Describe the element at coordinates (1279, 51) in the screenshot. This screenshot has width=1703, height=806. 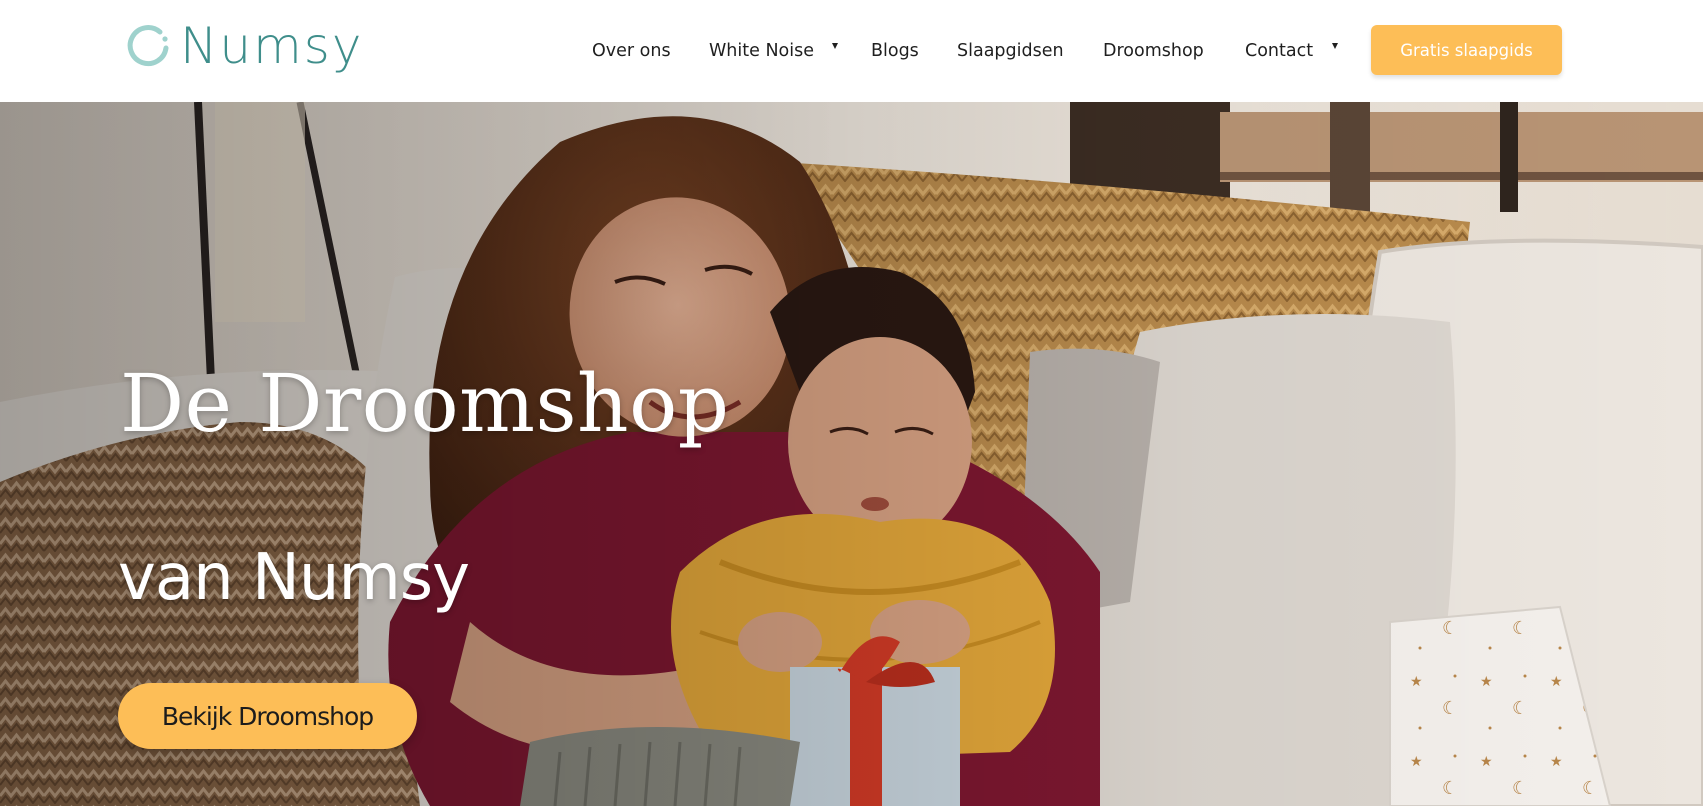
I see `nav-item-contact: Contact` at that location.